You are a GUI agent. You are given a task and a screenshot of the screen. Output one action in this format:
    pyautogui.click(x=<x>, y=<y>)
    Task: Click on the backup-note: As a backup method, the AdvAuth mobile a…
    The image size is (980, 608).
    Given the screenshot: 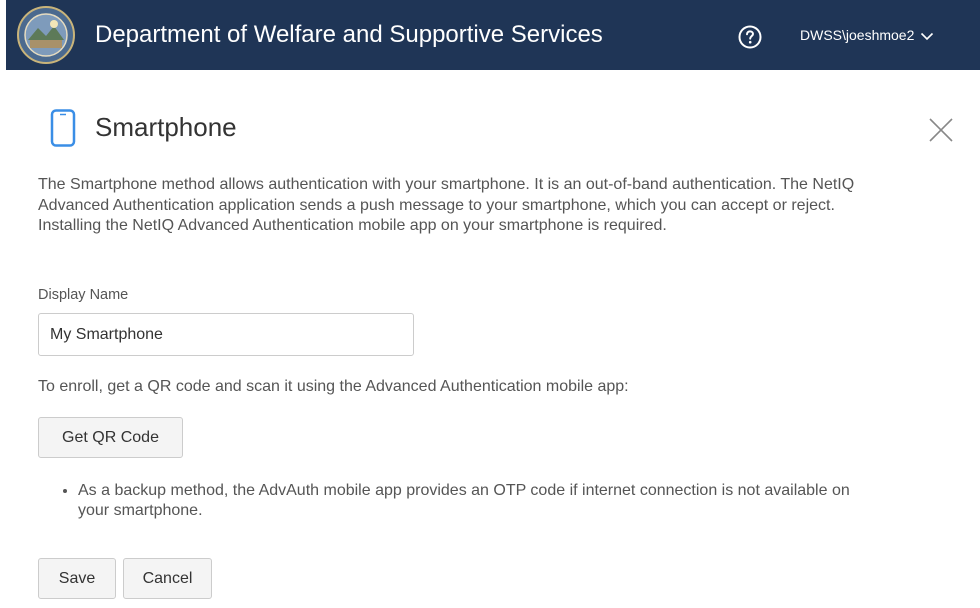 What is the action you would take?
    pyautogui.click(x=478, y=501)
    